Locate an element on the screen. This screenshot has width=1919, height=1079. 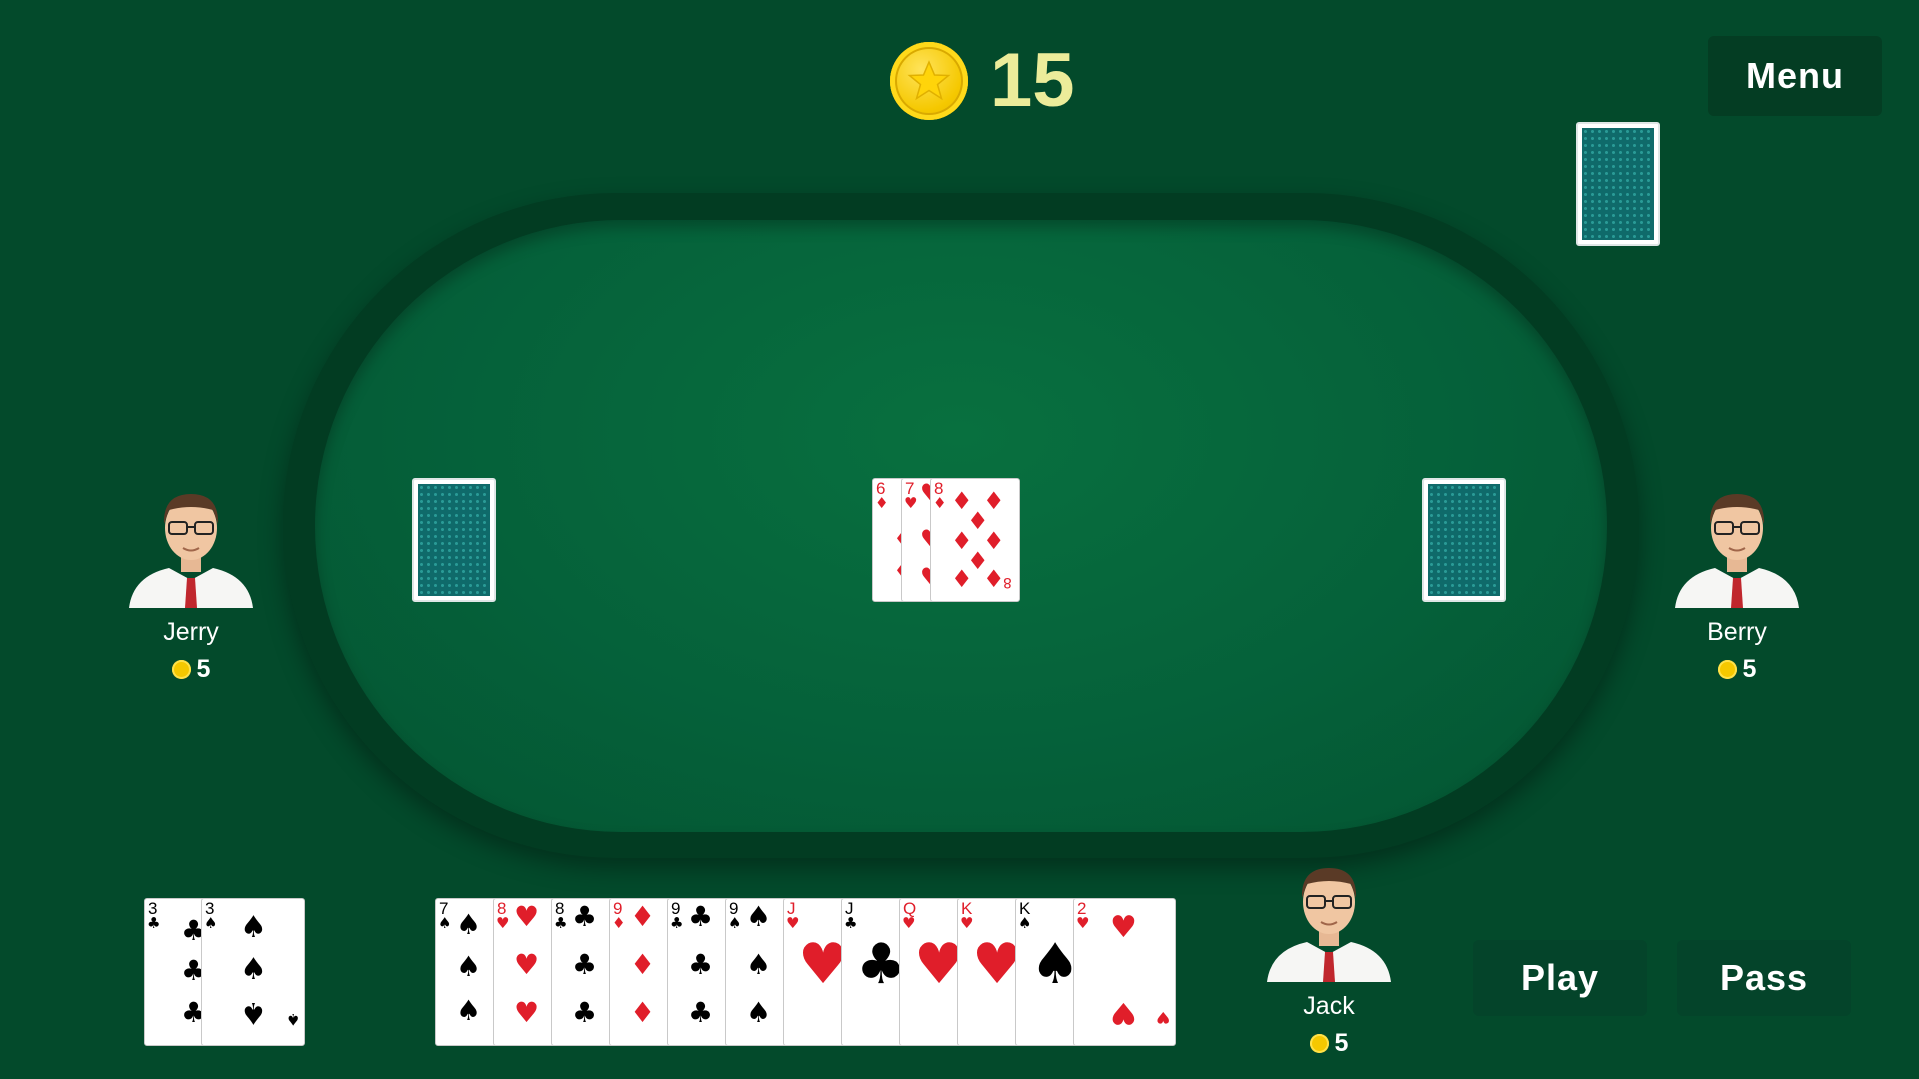
pile-card: 3 ♠ ♠ ♠ ♠ ♠ is located at coordinates (253, 972).